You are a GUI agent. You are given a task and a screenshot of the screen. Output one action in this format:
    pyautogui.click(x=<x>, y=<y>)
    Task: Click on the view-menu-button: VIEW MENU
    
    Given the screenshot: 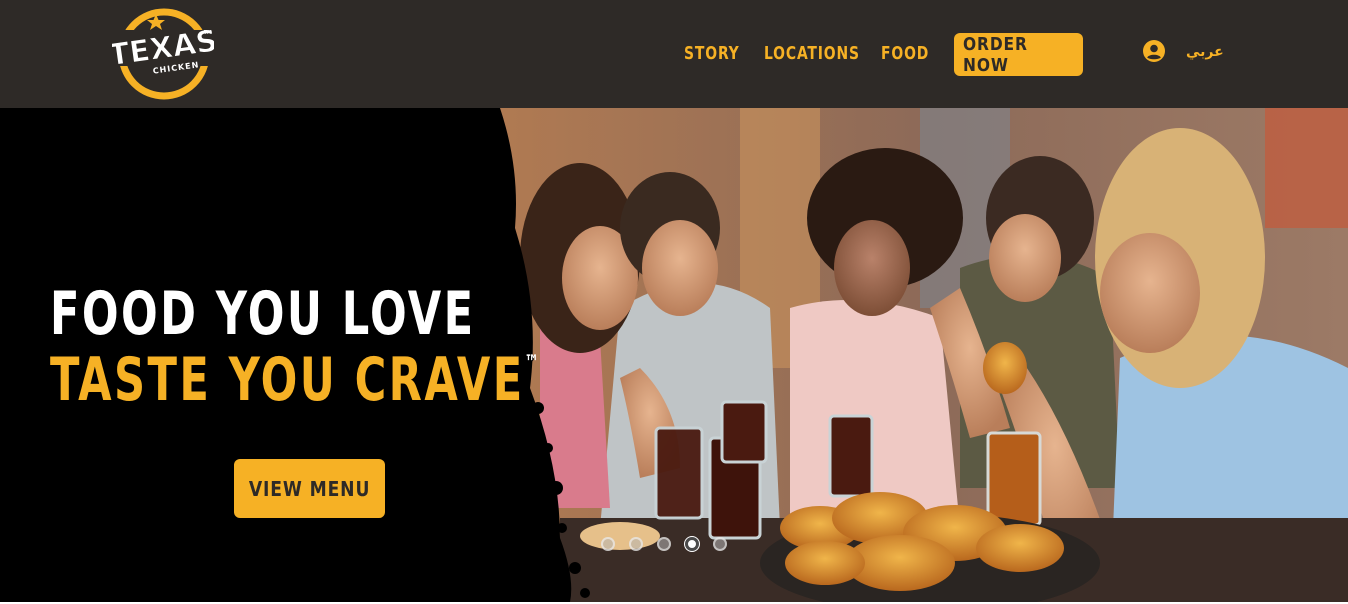 What is the action you would take?
    pyautogui.click(x=309, y=488)
    